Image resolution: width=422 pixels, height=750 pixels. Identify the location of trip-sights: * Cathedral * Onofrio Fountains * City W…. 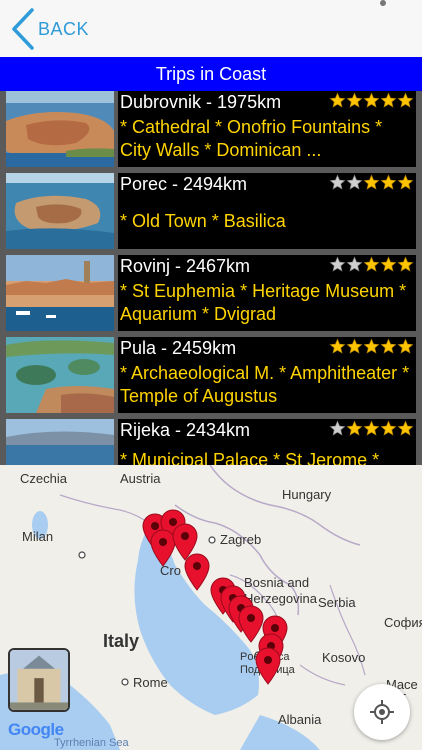
(251, 138).